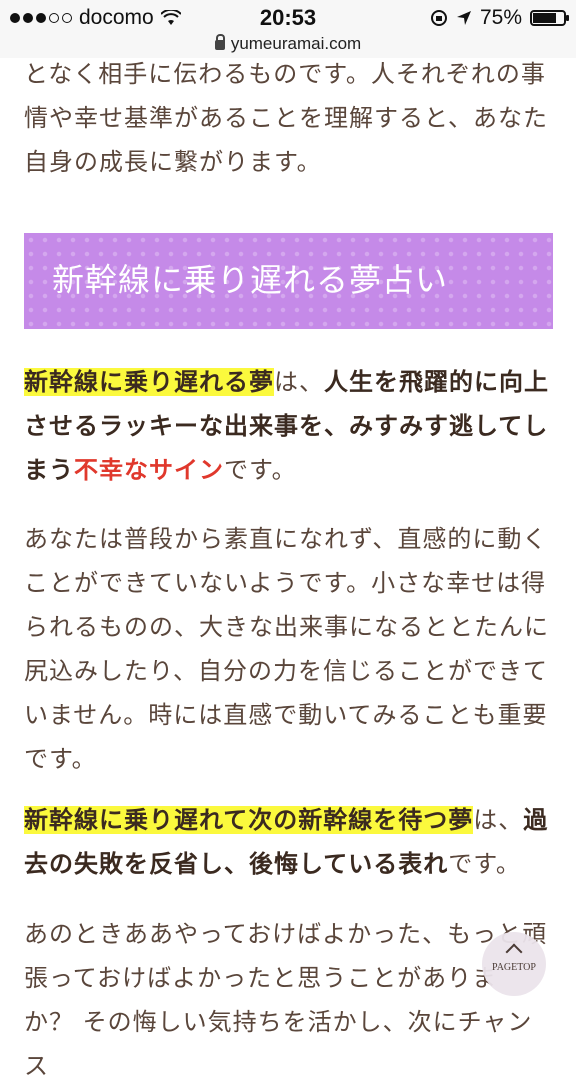  What do you see at coordinates (286, 934) in the screenshot?
I see `text-line: あのときああやっておけばよかった、もっと頑` at bounding box center [286, 934].